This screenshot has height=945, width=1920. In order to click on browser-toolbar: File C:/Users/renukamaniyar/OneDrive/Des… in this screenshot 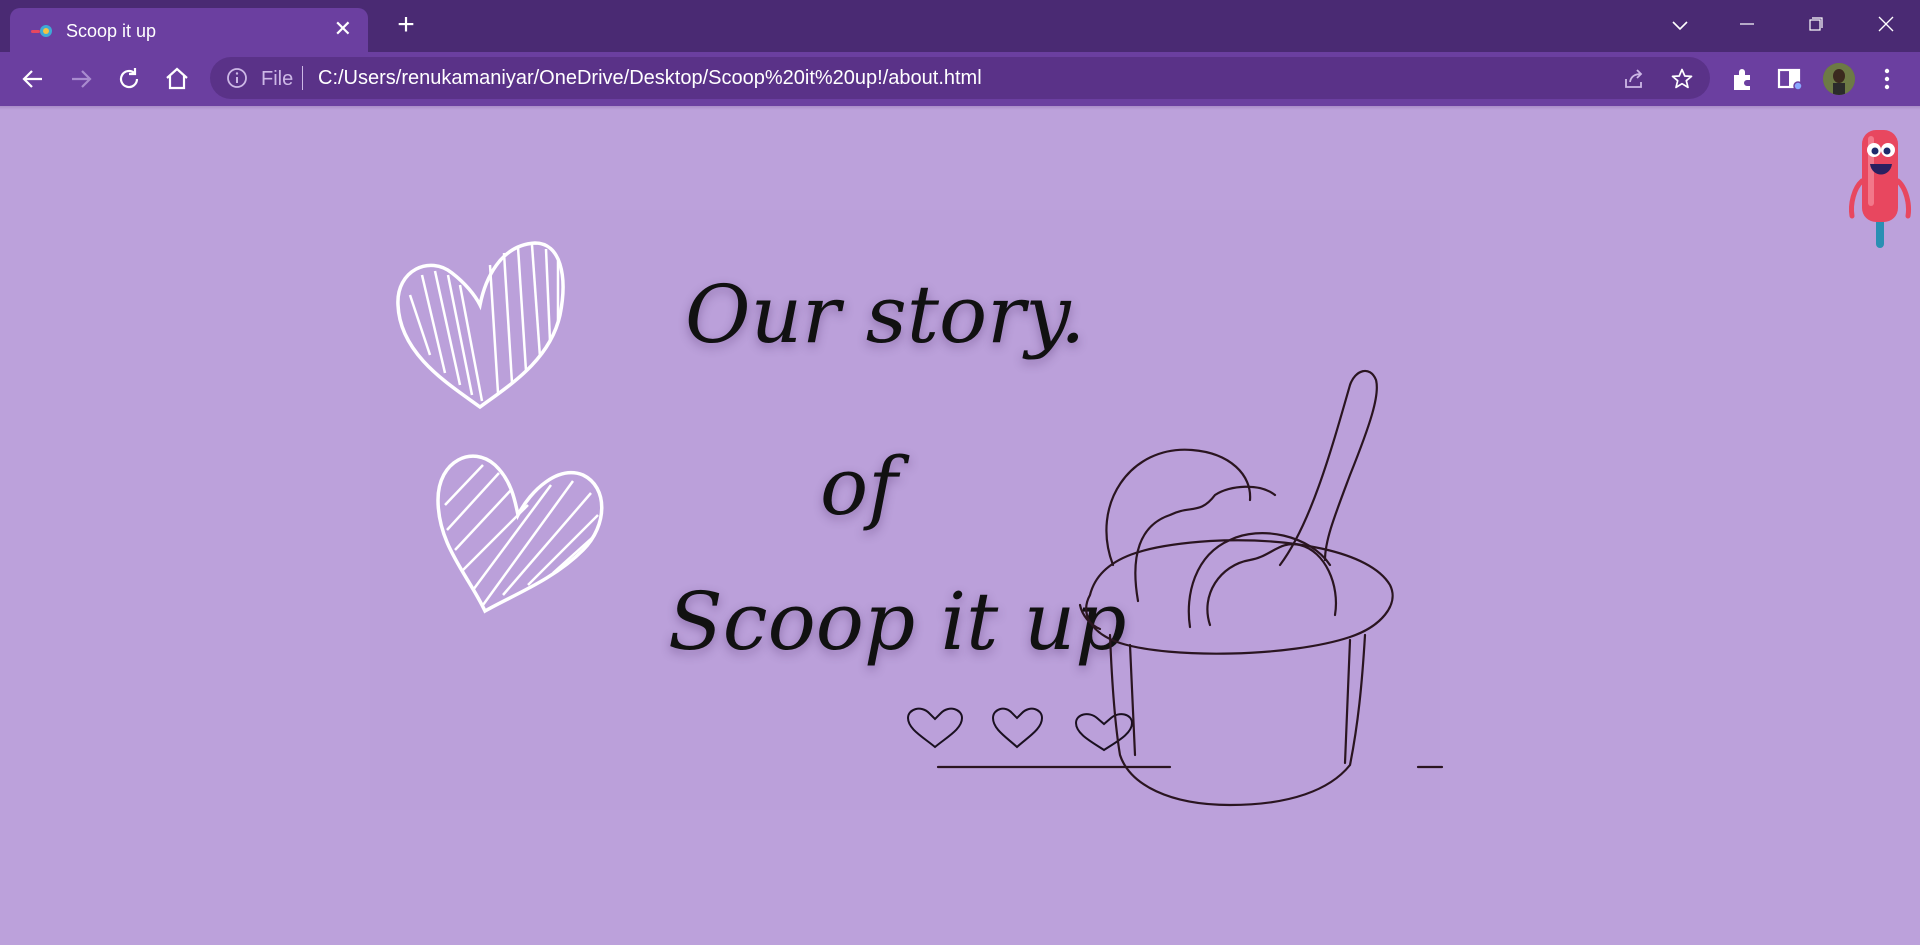, I will do `click(960, 79)`.